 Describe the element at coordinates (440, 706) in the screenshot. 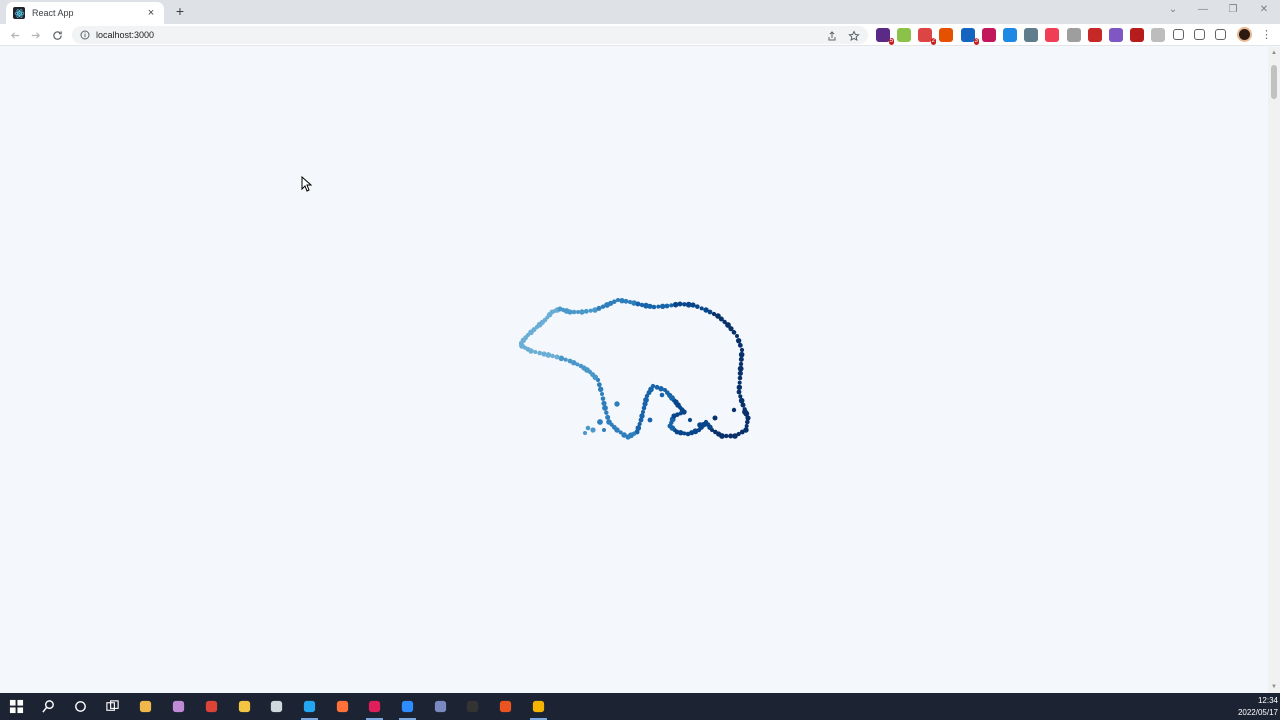

I see `settings-app-icon` at that location.